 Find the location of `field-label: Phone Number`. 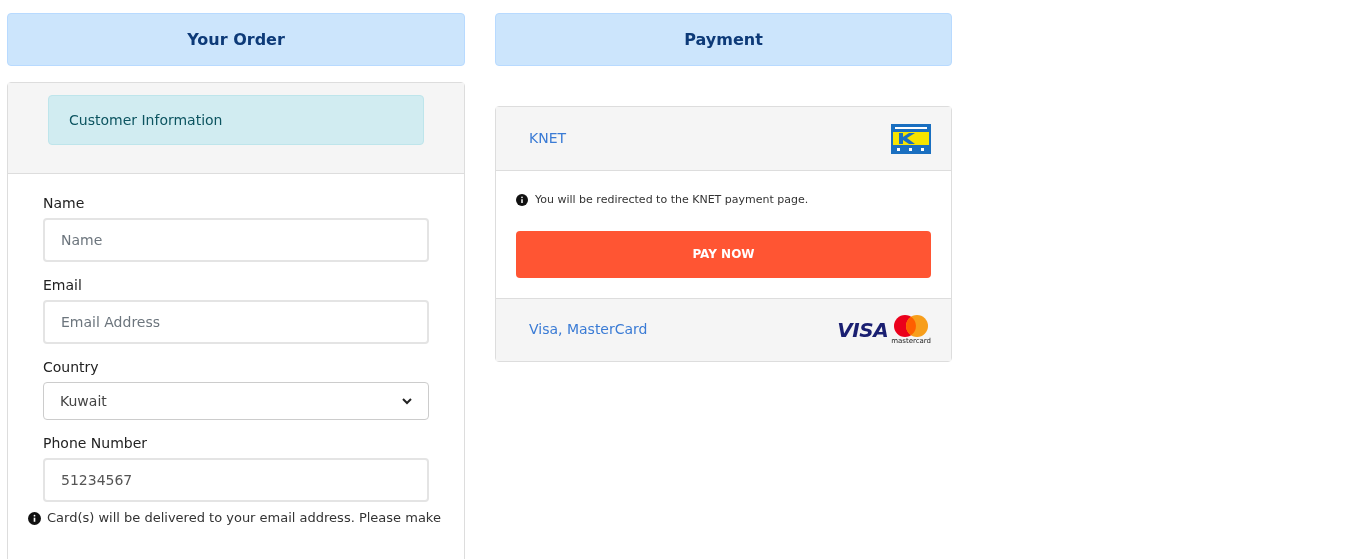

field-label: Phone Number is located at coordinates (96, 443).